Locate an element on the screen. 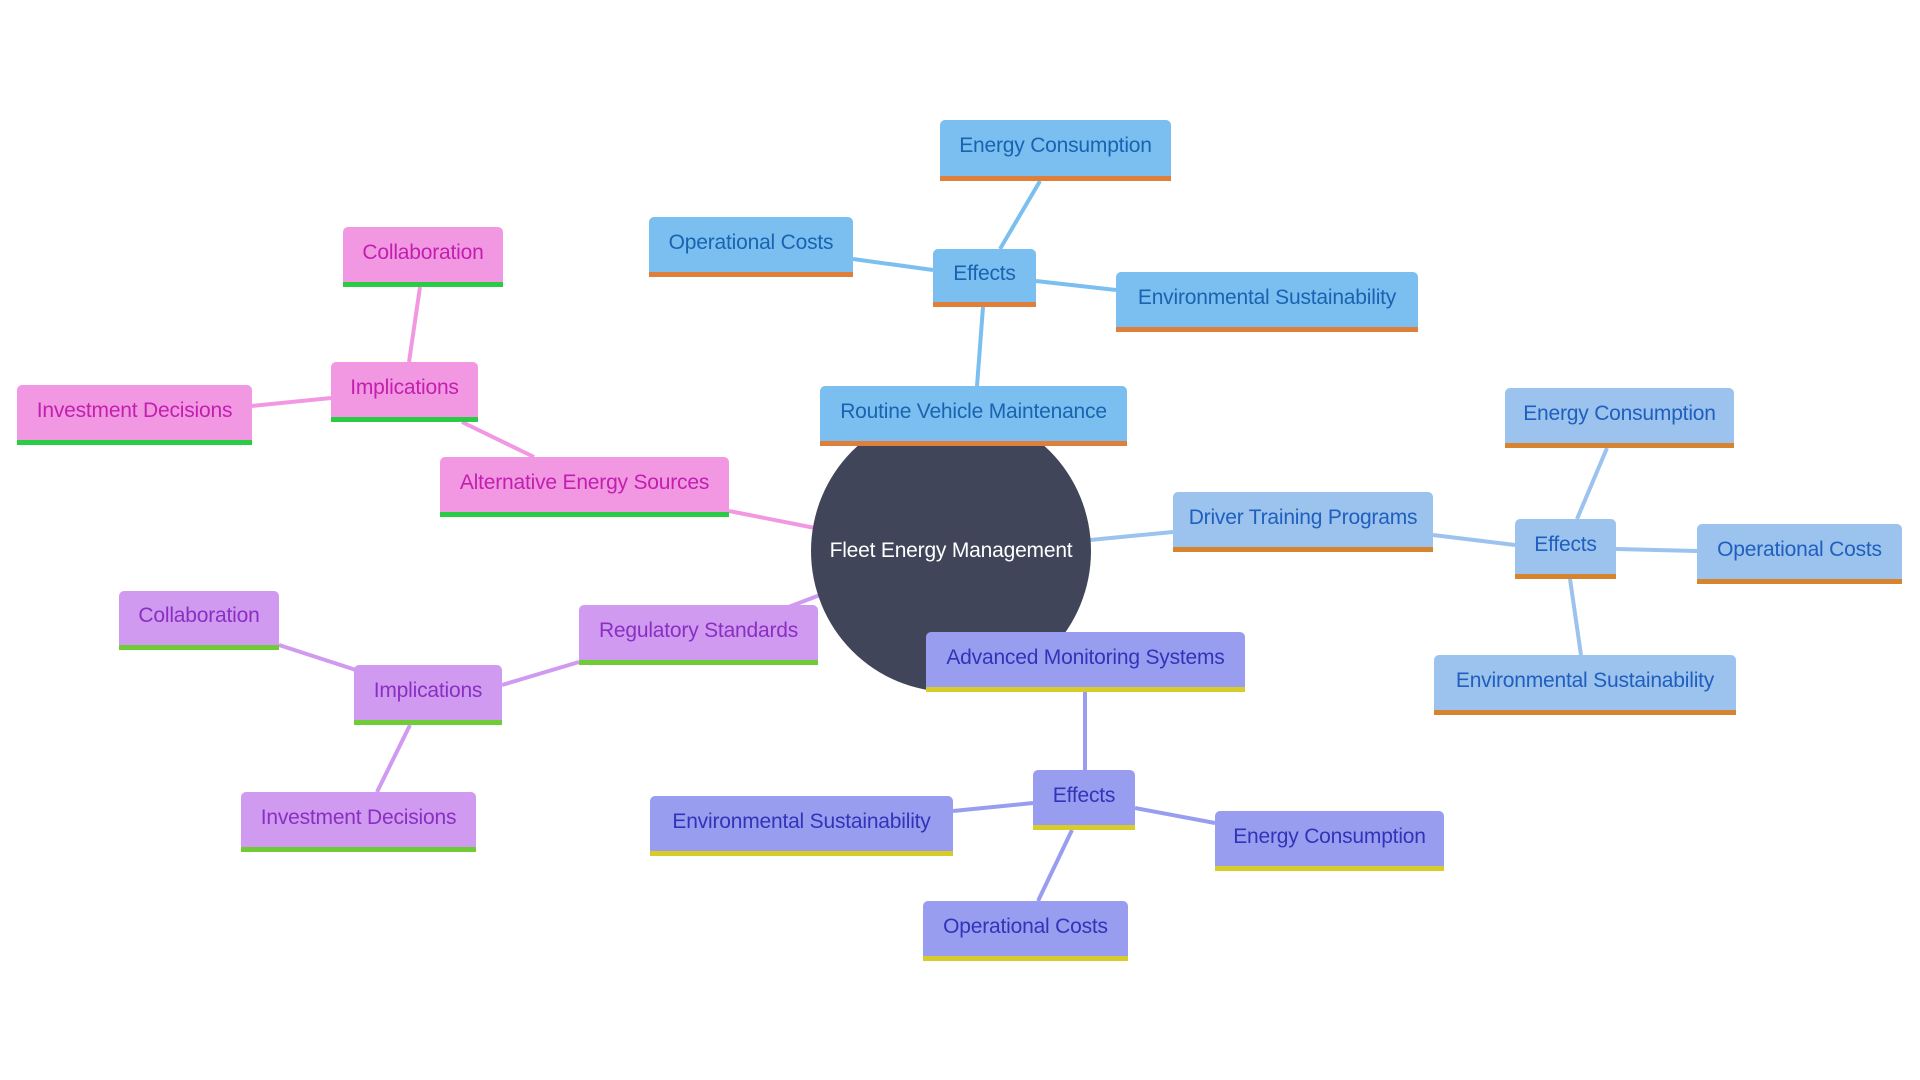 The width and height of the screenshot is (1920, 1080). edge-implications-collab is located at coordinates (414, 324).